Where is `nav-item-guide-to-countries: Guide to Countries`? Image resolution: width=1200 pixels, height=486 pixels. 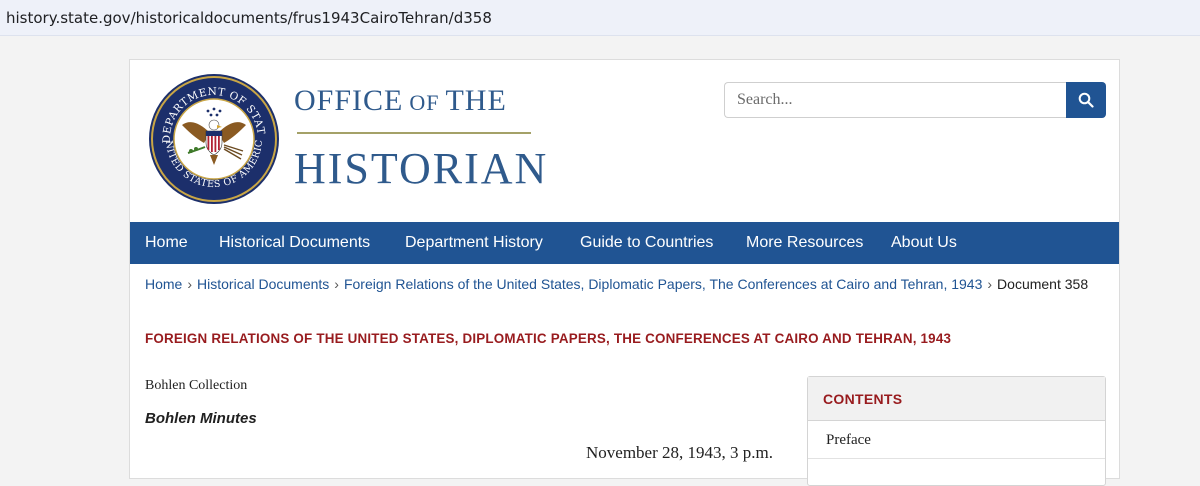 nav-item-guide-to-countries: Guide to Countries is located at coordinates (646, 243).